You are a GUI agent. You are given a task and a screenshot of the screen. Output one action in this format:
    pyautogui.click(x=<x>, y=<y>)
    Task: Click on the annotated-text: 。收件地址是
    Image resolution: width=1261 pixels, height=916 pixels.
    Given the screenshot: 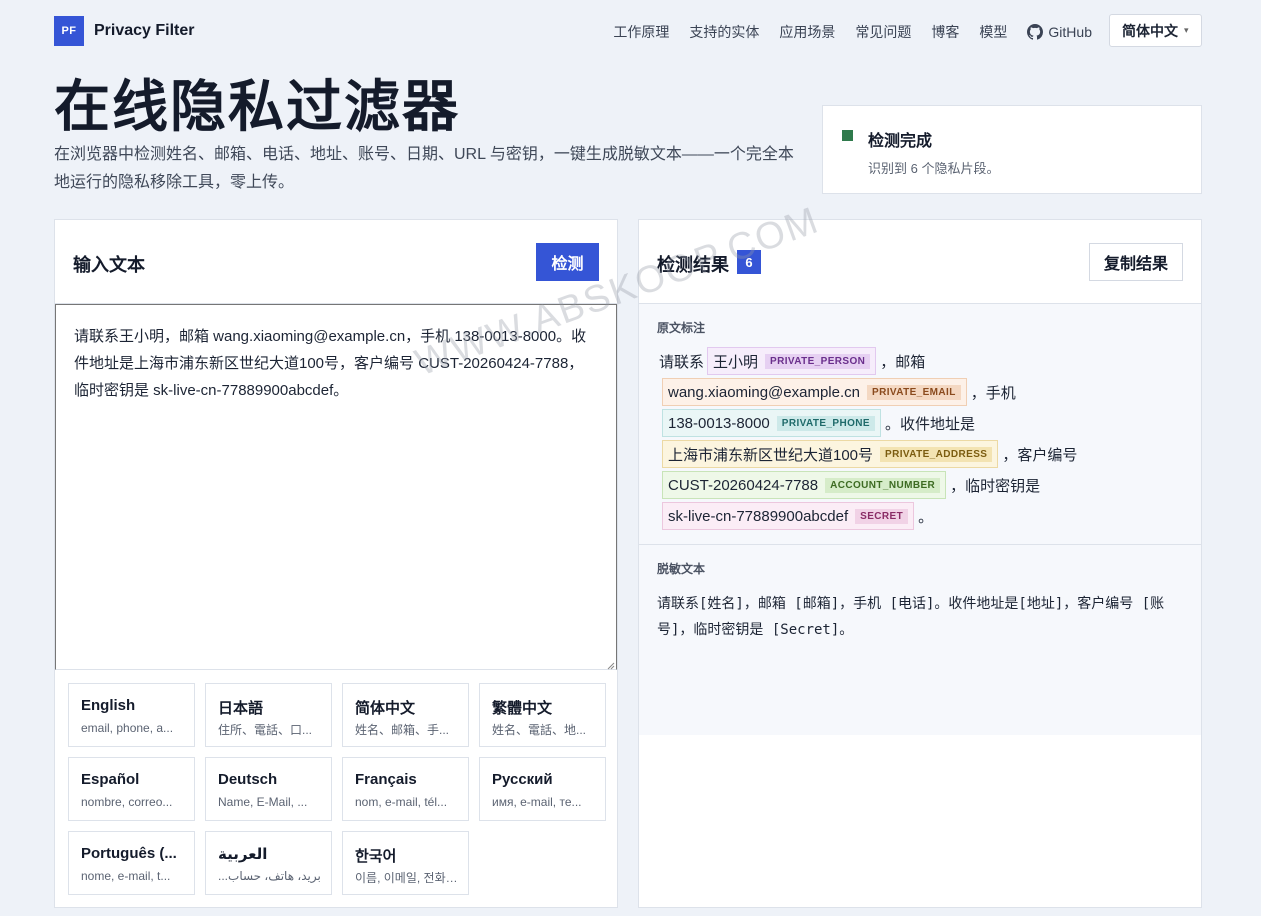 What is the action you would take?
    pyautogui.click(x=929, y=424)
    